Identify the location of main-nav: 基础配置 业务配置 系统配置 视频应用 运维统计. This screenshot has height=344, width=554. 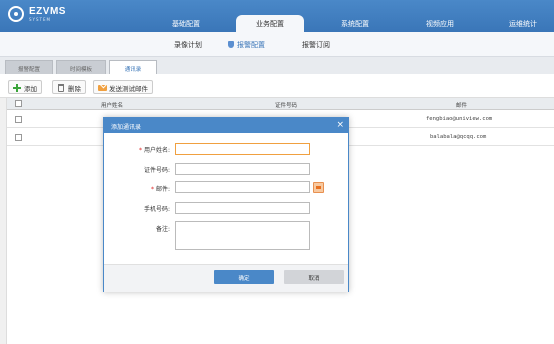
(277, 23).